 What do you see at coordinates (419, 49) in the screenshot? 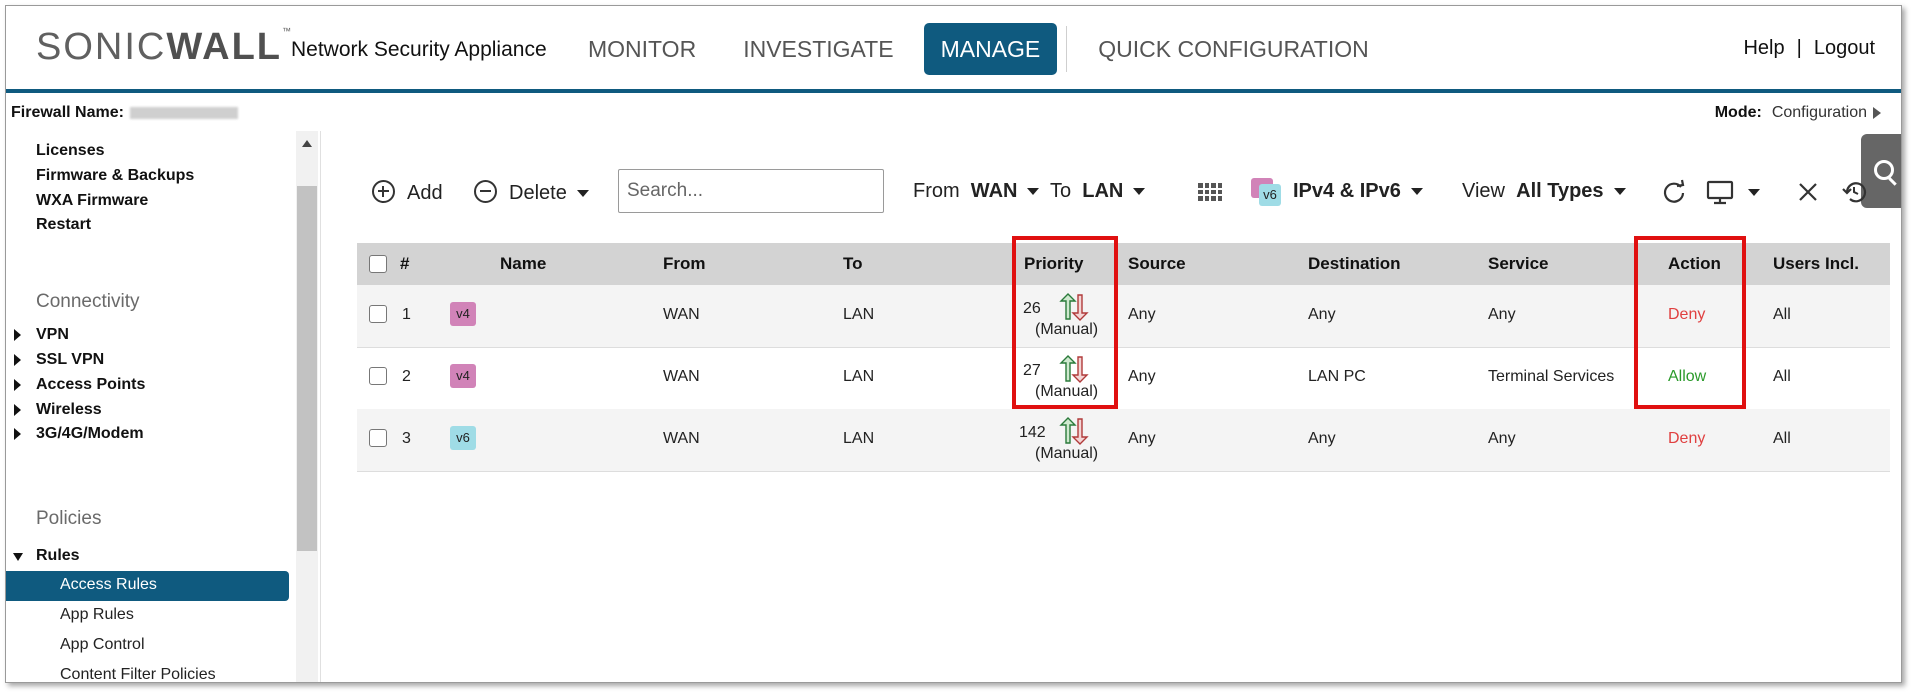
I see `app-name: Network Security Appliance` at bounding box center [419, 49].